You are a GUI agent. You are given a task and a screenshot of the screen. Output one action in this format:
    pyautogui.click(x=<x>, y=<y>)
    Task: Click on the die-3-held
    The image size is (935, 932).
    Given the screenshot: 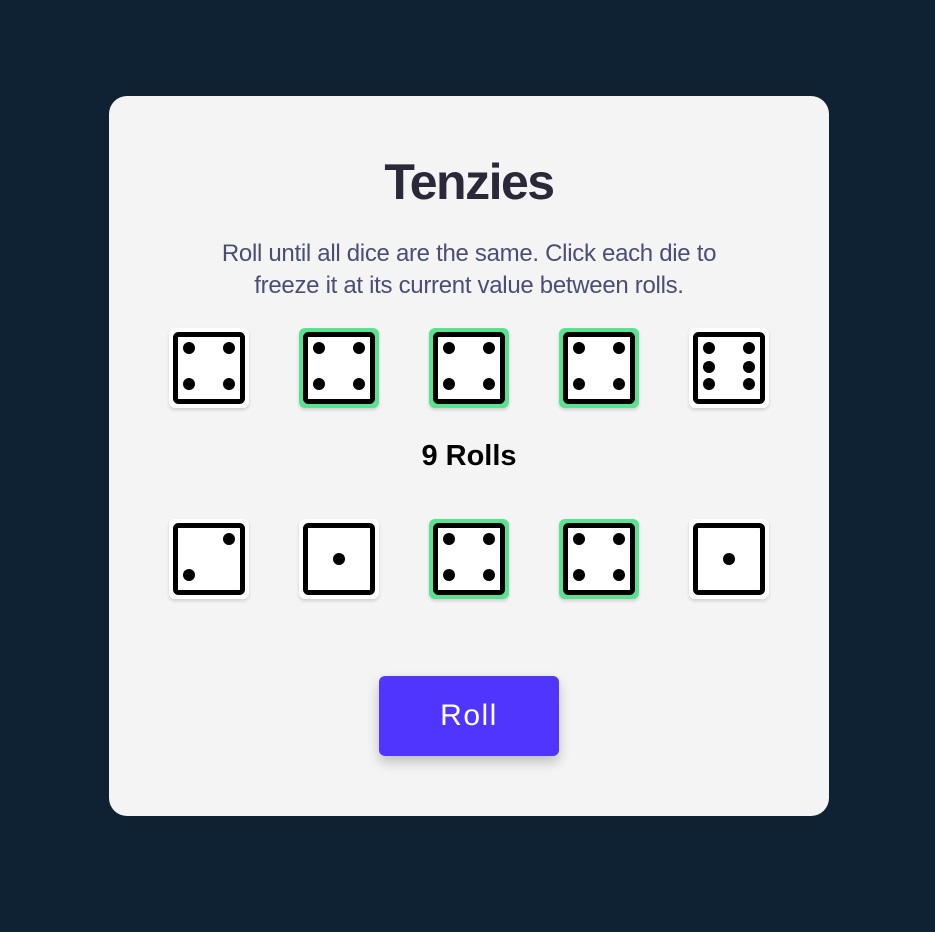 What is the action you would take?
    pyautogui.click(x=469, y=368)
    